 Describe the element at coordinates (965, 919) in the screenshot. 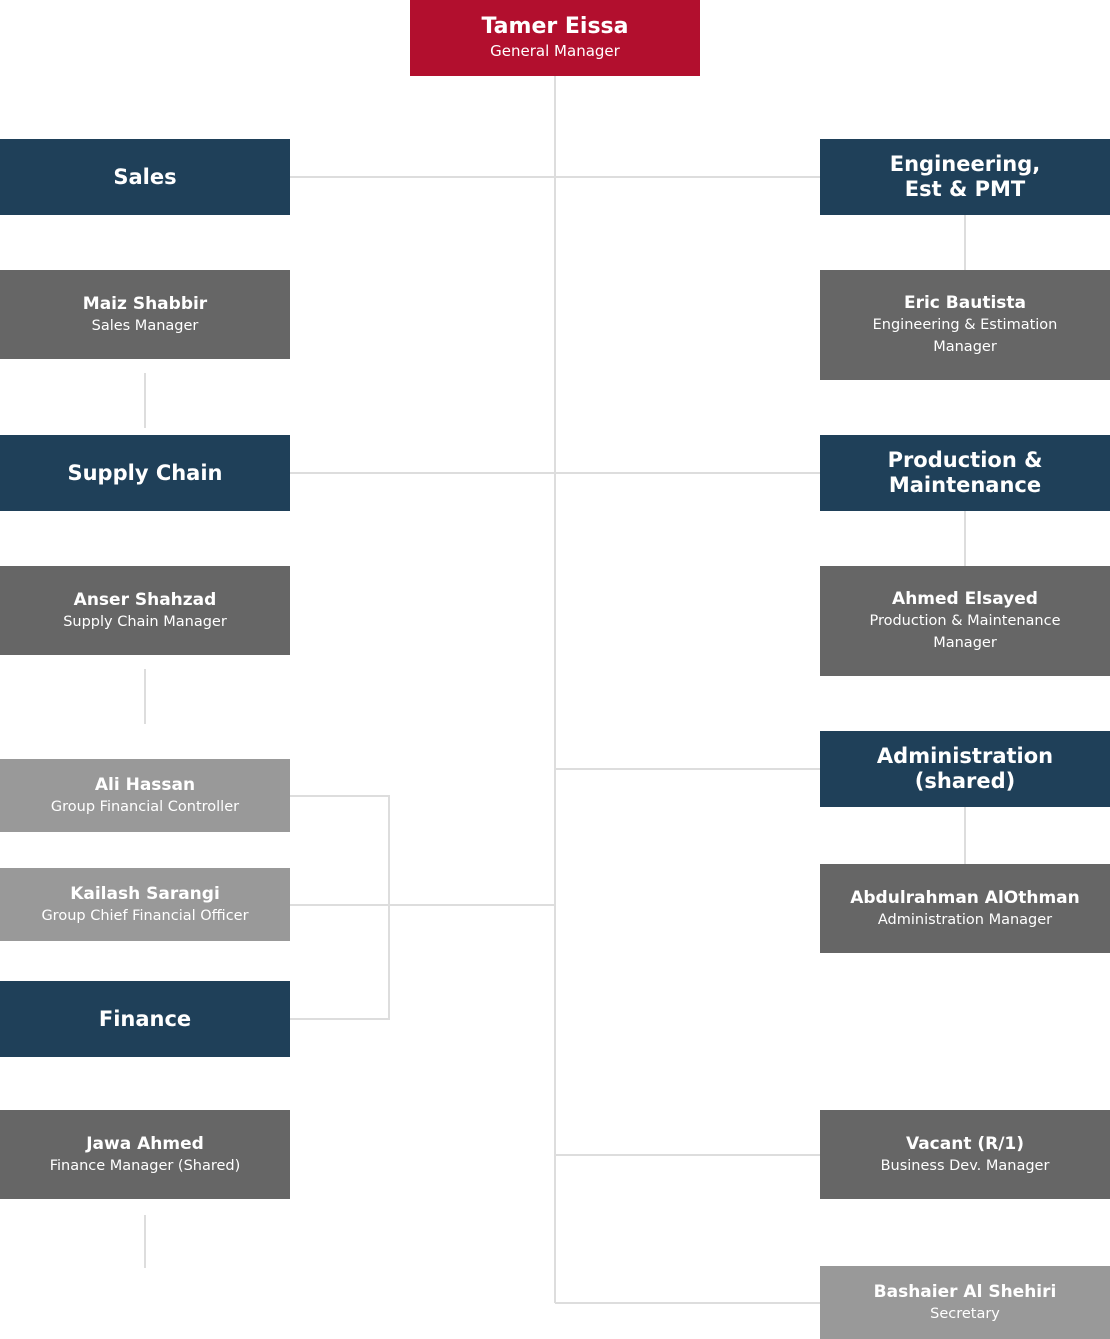

I see `person-role: Administration Manager` at that location.